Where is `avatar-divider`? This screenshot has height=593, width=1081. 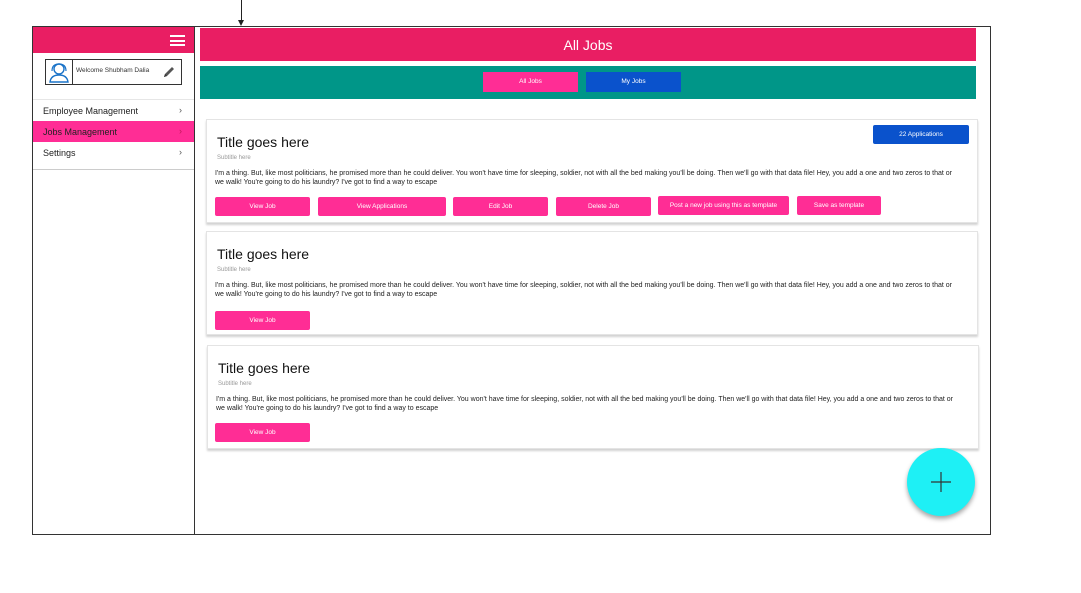 avatar-divider is located at coordinates (72, 72).